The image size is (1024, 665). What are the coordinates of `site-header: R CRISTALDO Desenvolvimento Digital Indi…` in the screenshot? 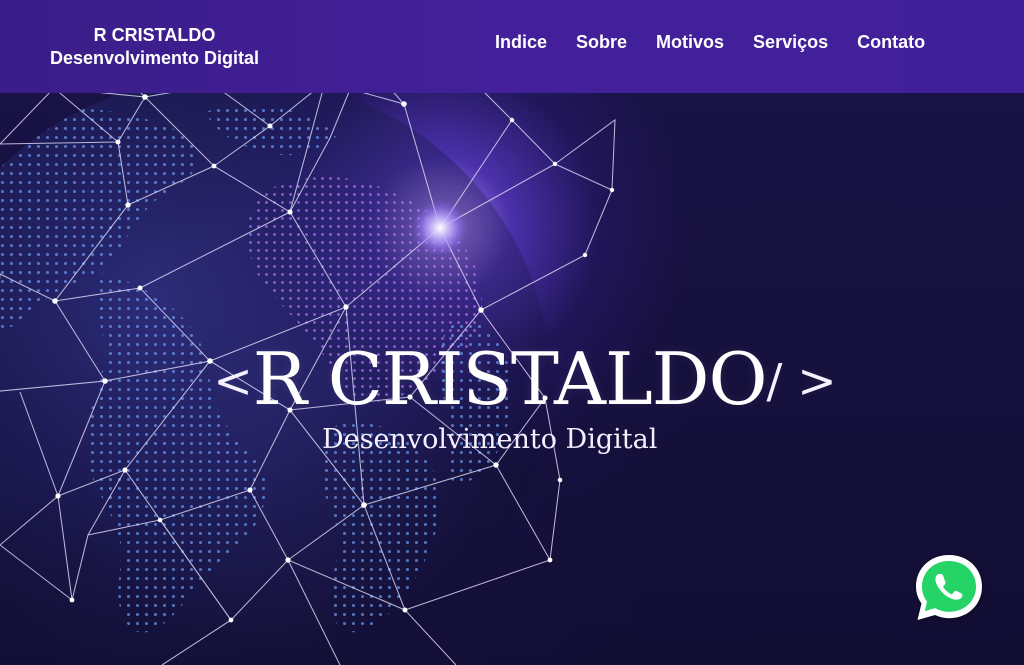 It's located at (512, 46).